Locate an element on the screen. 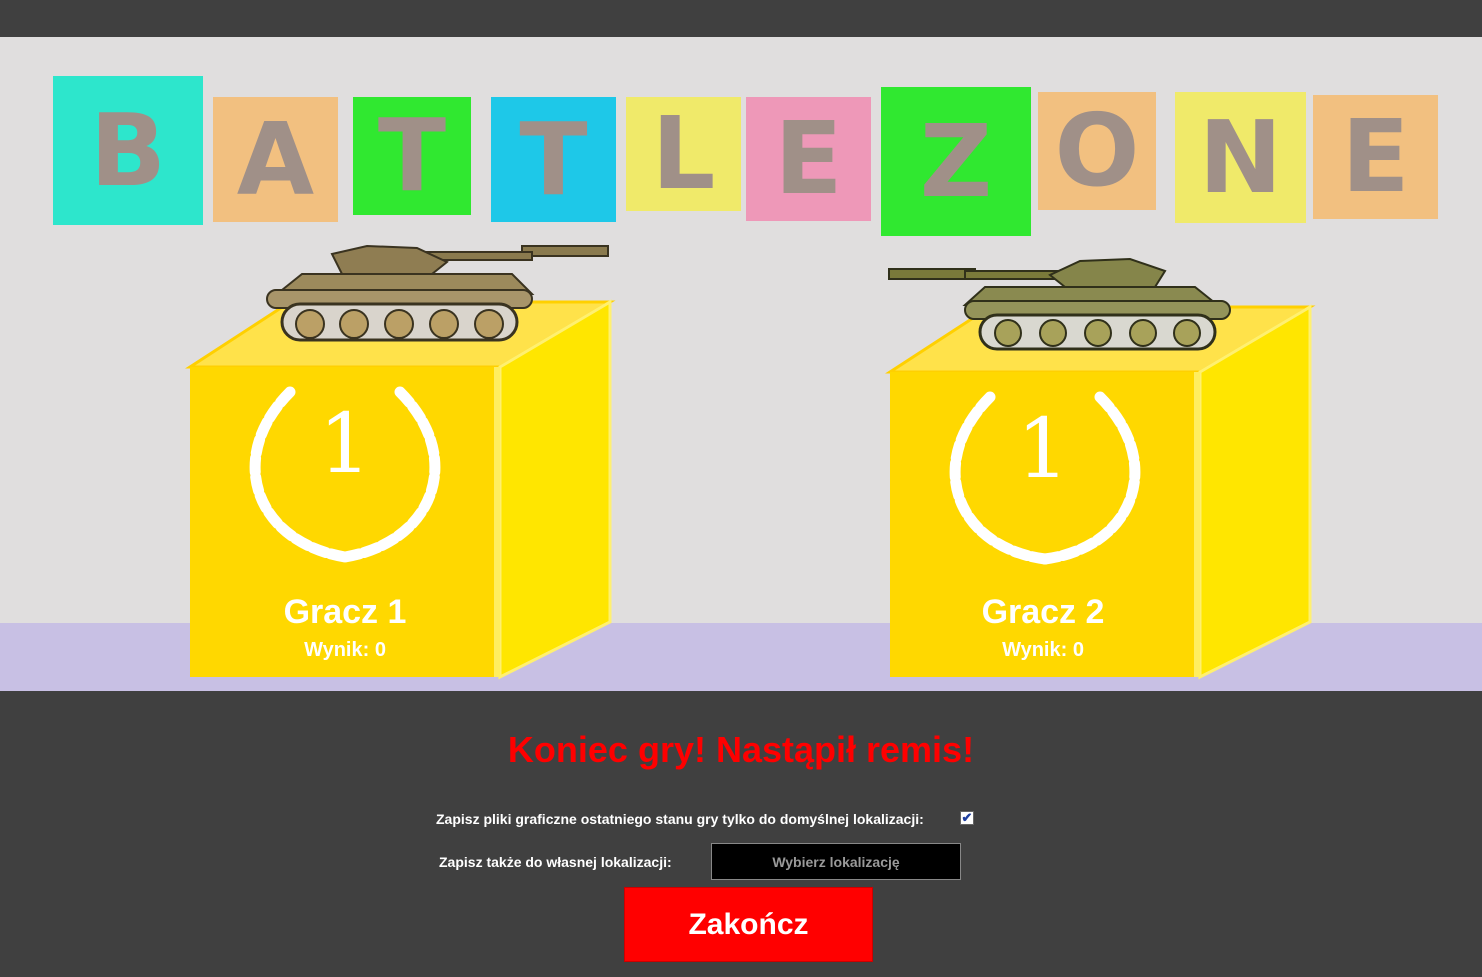 Image resolution: width=1482 pixels, height=977 pixels. player2-score: Wynik: 0 is located at coordinates (1043, 650).